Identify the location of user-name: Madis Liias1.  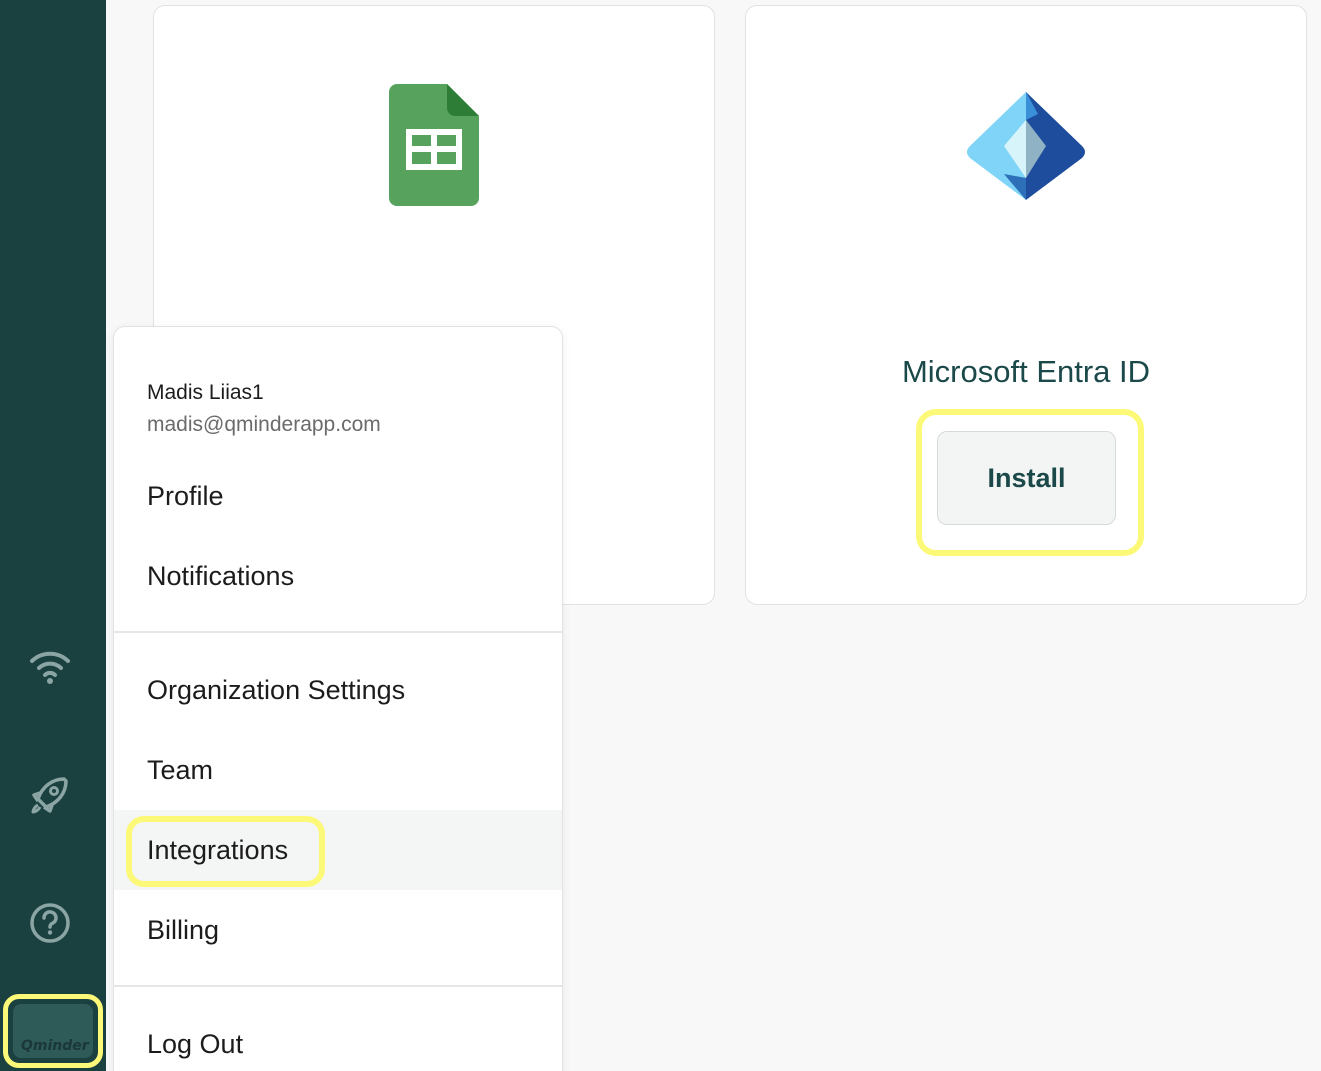
(205, 392).